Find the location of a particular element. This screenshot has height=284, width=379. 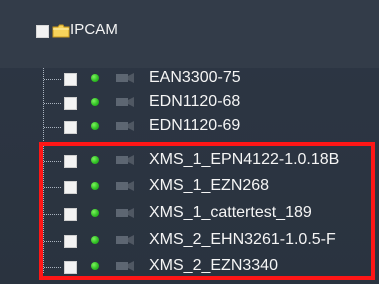

tree-item: XMS_1_EZN268 is located at coordinates (189, 187).